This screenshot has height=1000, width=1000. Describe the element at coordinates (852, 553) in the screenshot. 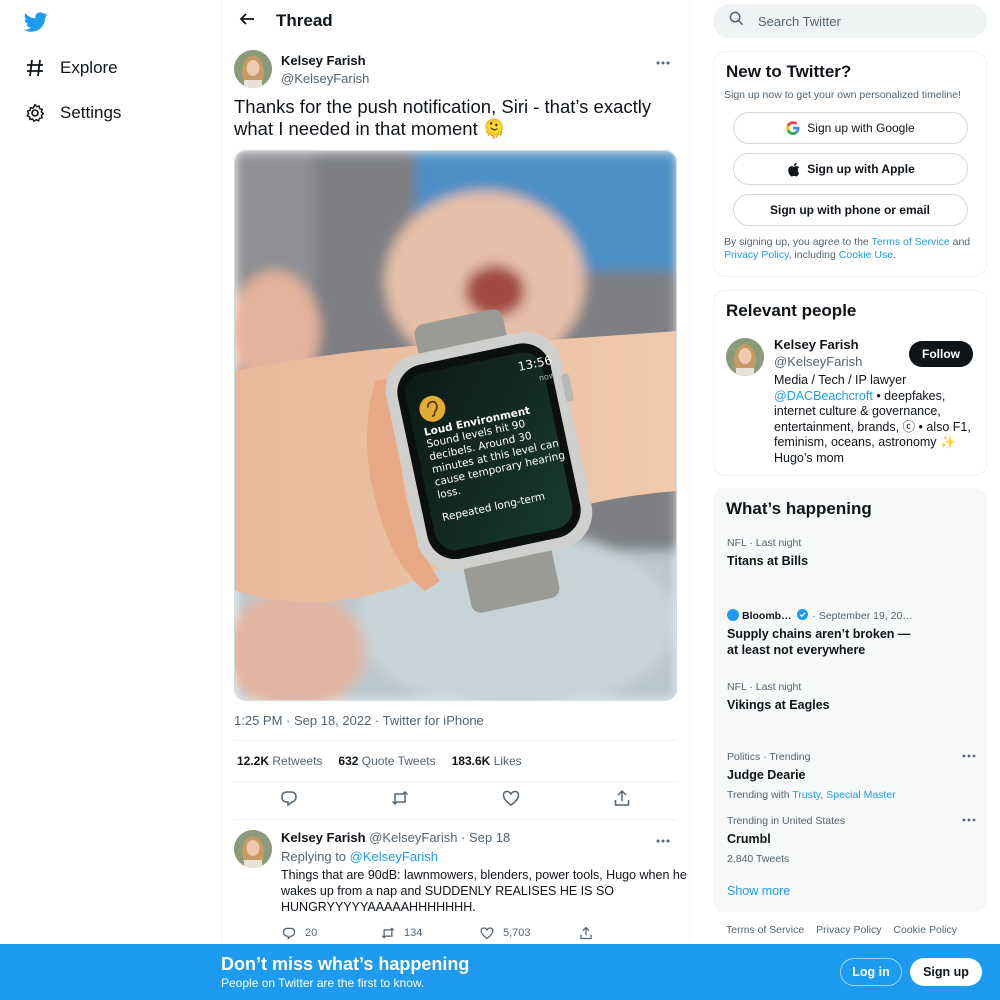

I see `trend-item: NFL · Last night Titans at Bills` at that location.